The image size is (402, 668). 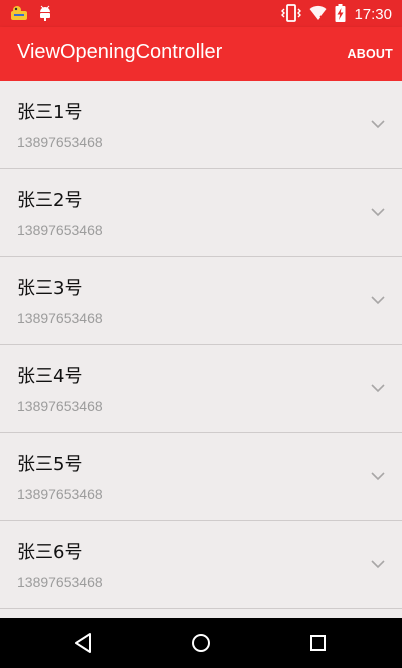 What do you see at coordinates (291, 15) in the screenshot?
I see `vibrate-icon` at bounding box center [291, 15].